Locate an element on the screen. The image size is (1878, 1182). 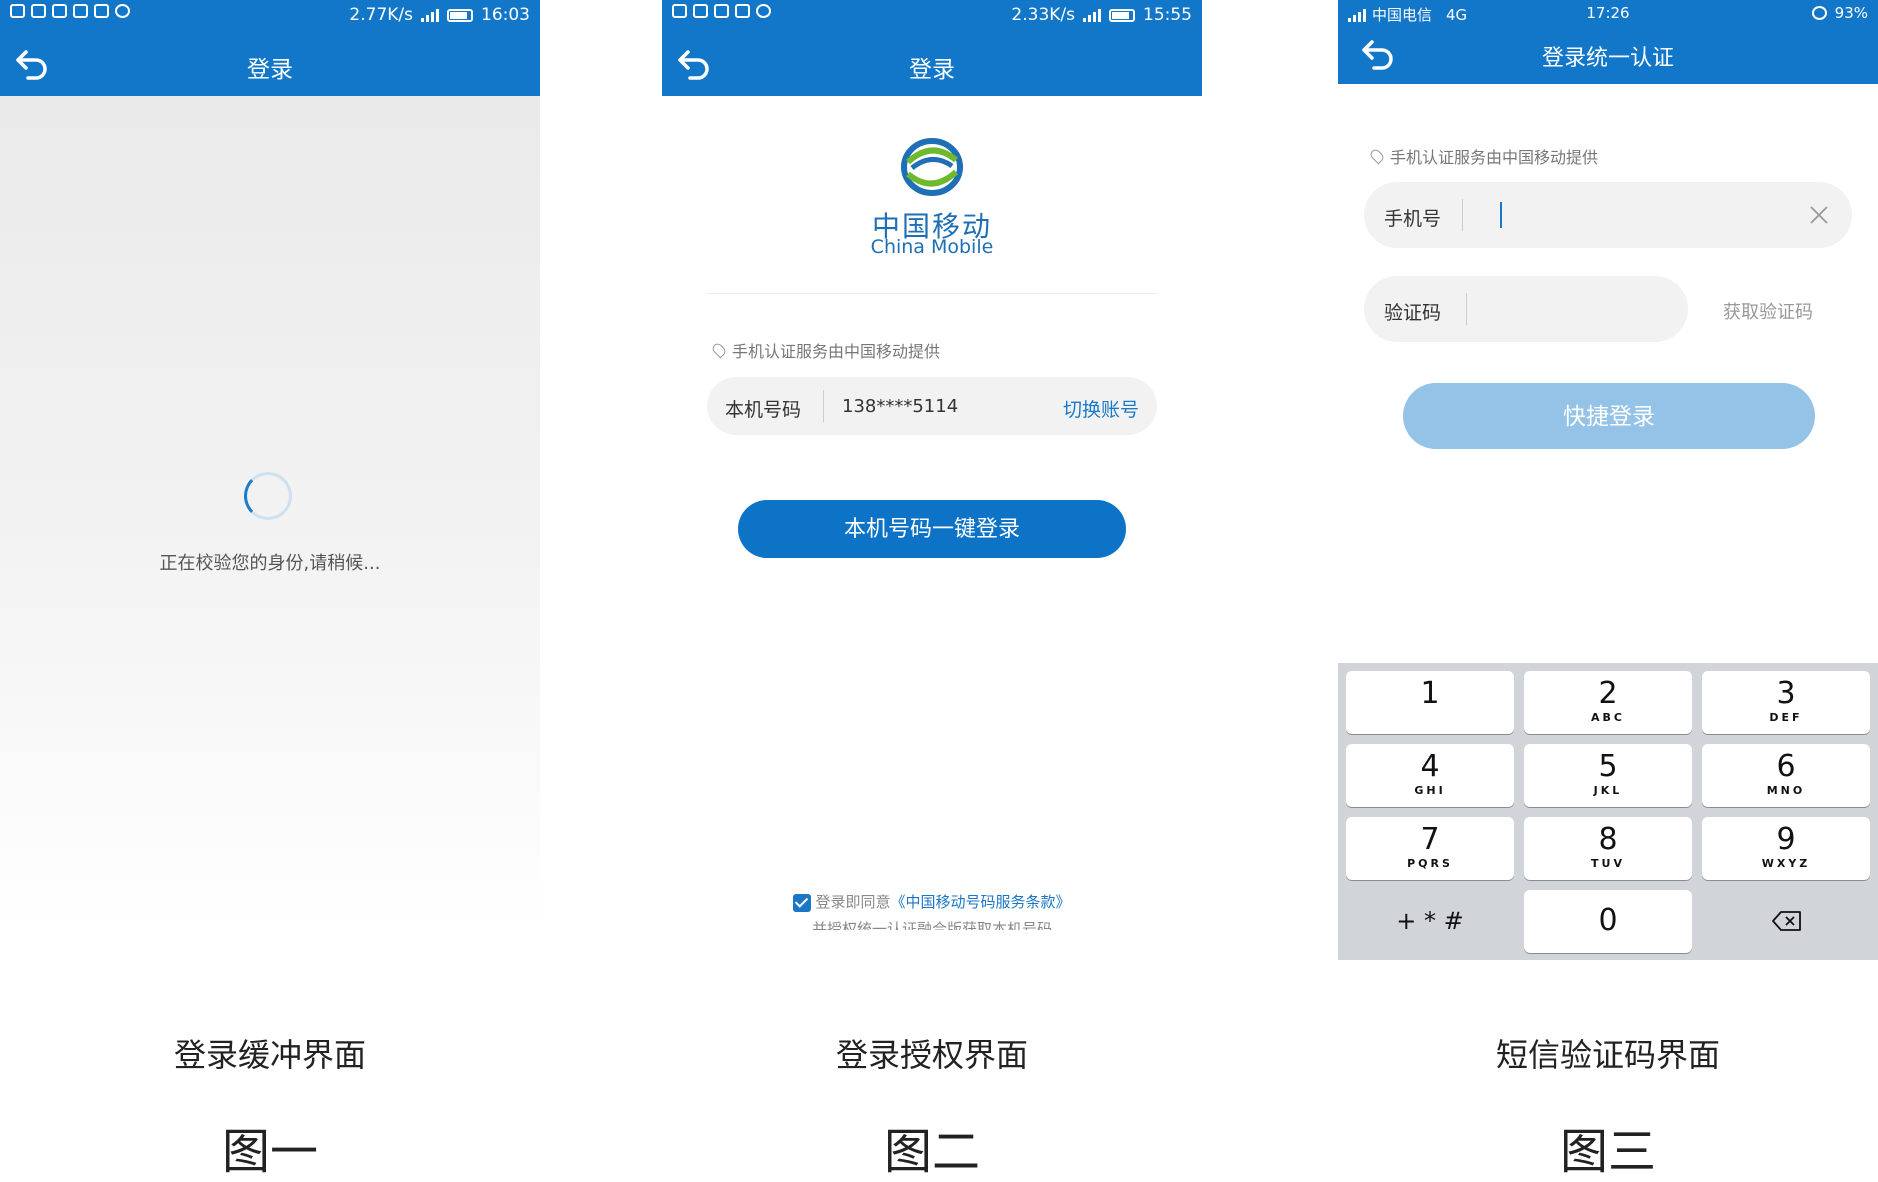
key-0: 0 is located at coordinates (1608, 921).